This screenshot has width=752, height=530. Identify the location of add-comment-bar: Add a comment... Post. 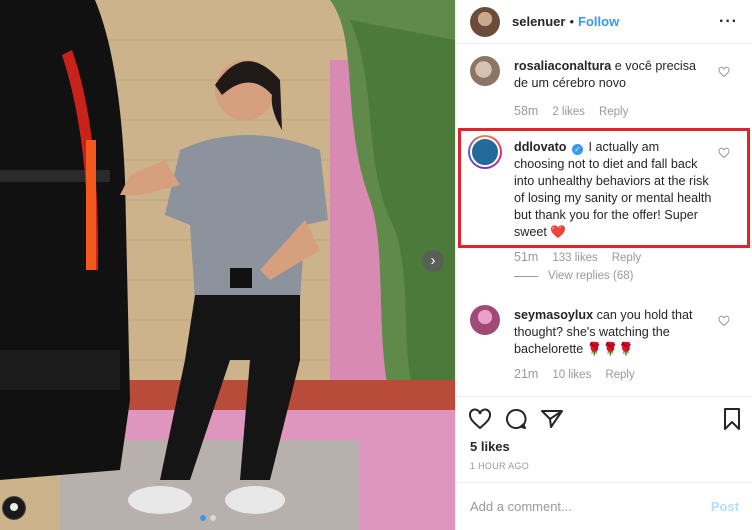
(604, 506).